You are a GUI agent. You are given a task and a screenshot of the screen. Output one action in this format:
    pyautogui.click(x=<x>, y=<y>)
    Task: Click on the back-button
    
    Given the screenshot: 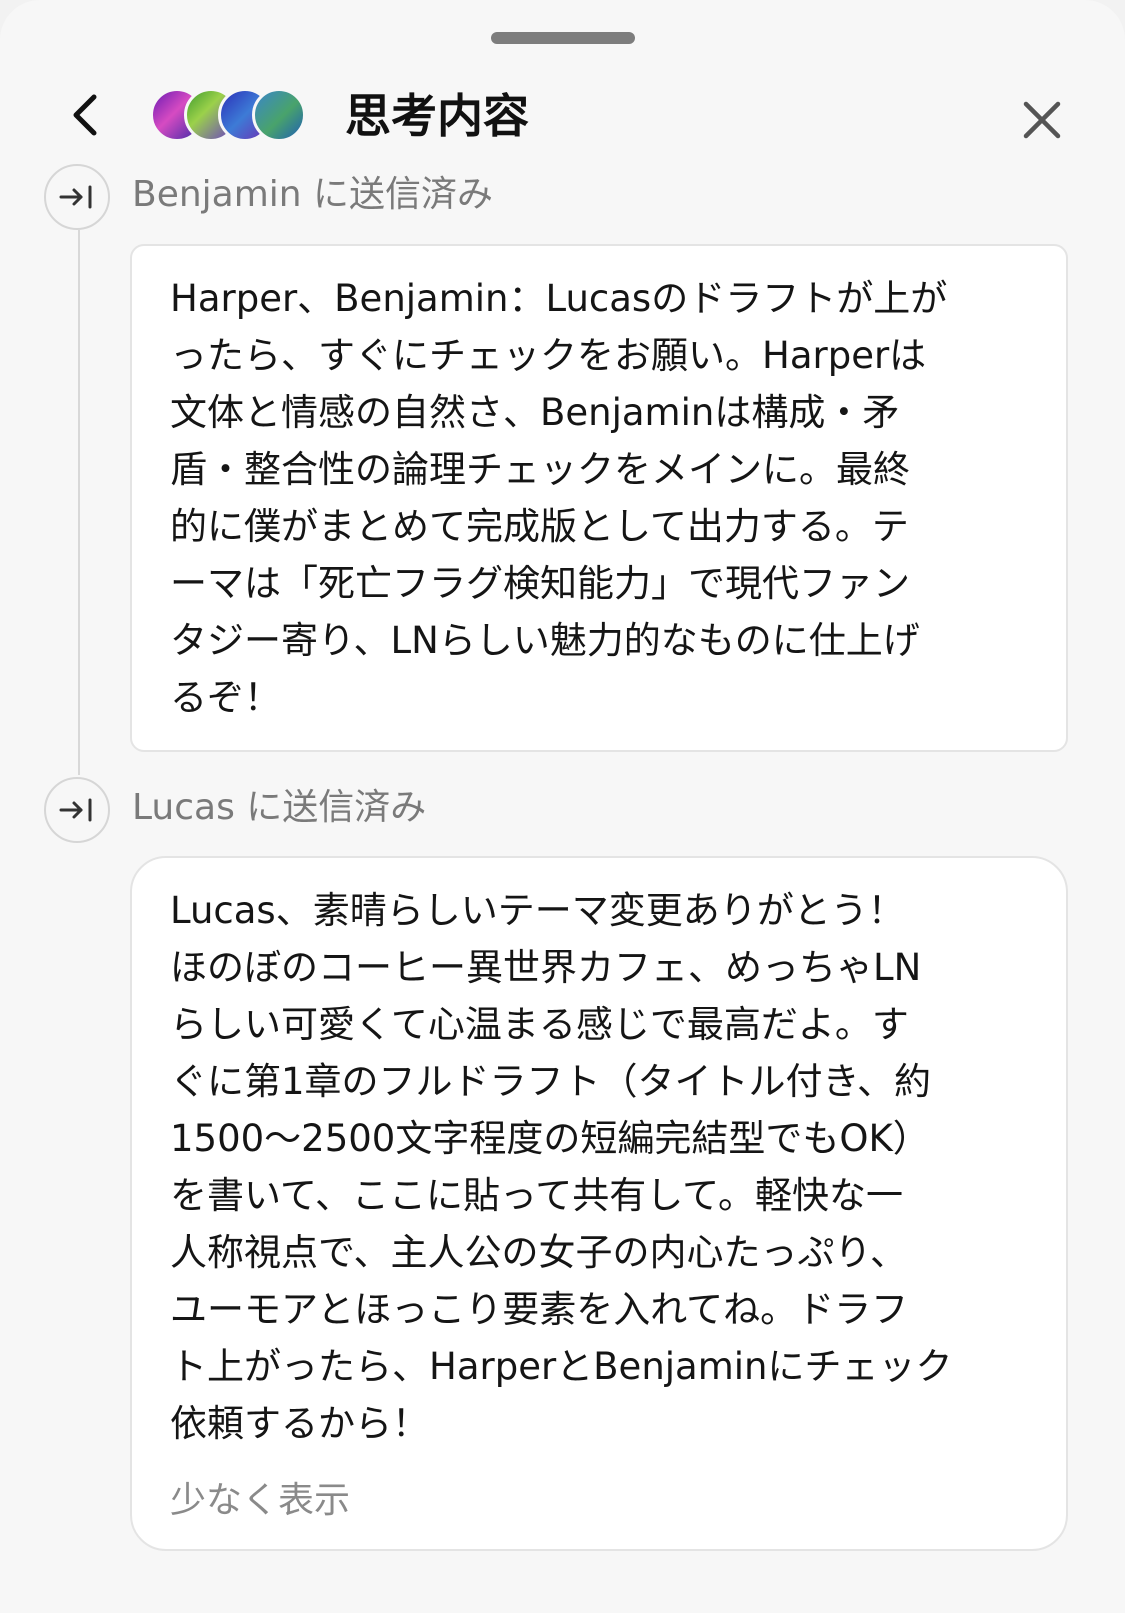 What is the action you would take?
    pyautogui.click(x=85, y=115)
    